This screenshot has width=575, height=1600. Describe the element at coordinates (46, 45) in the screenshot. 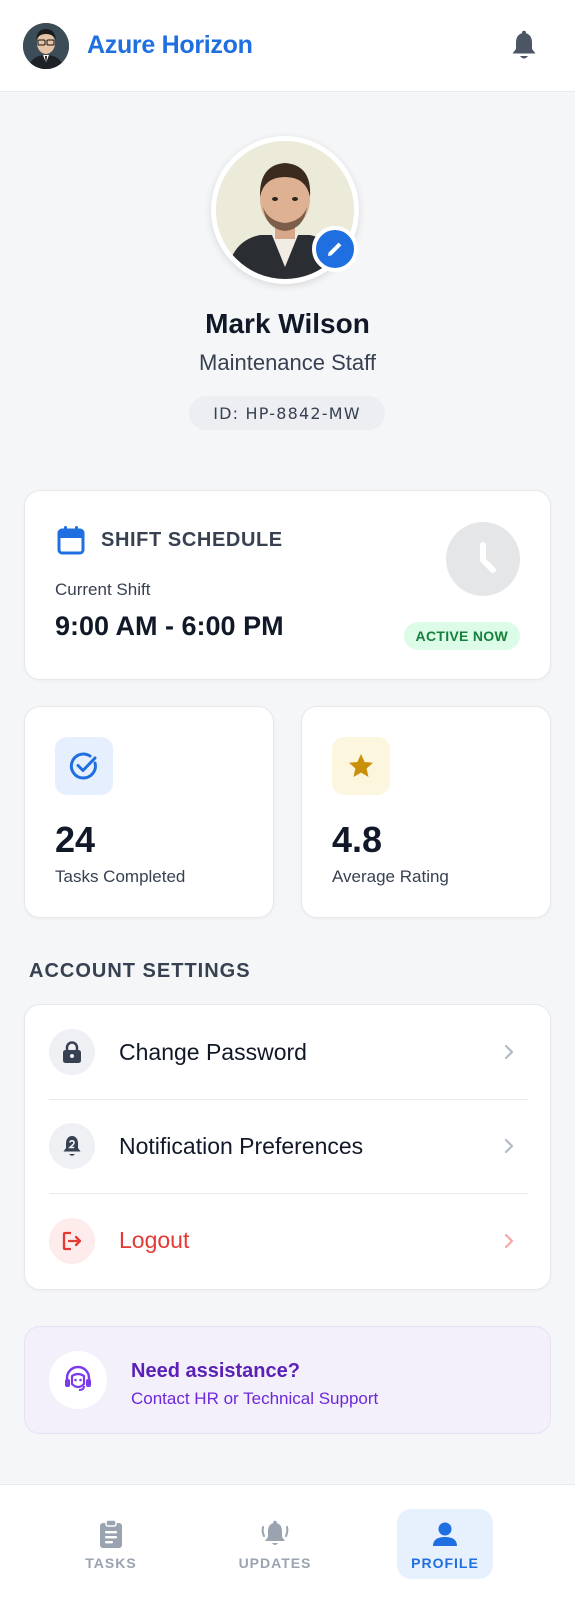

I see `user-avatar` at that location.